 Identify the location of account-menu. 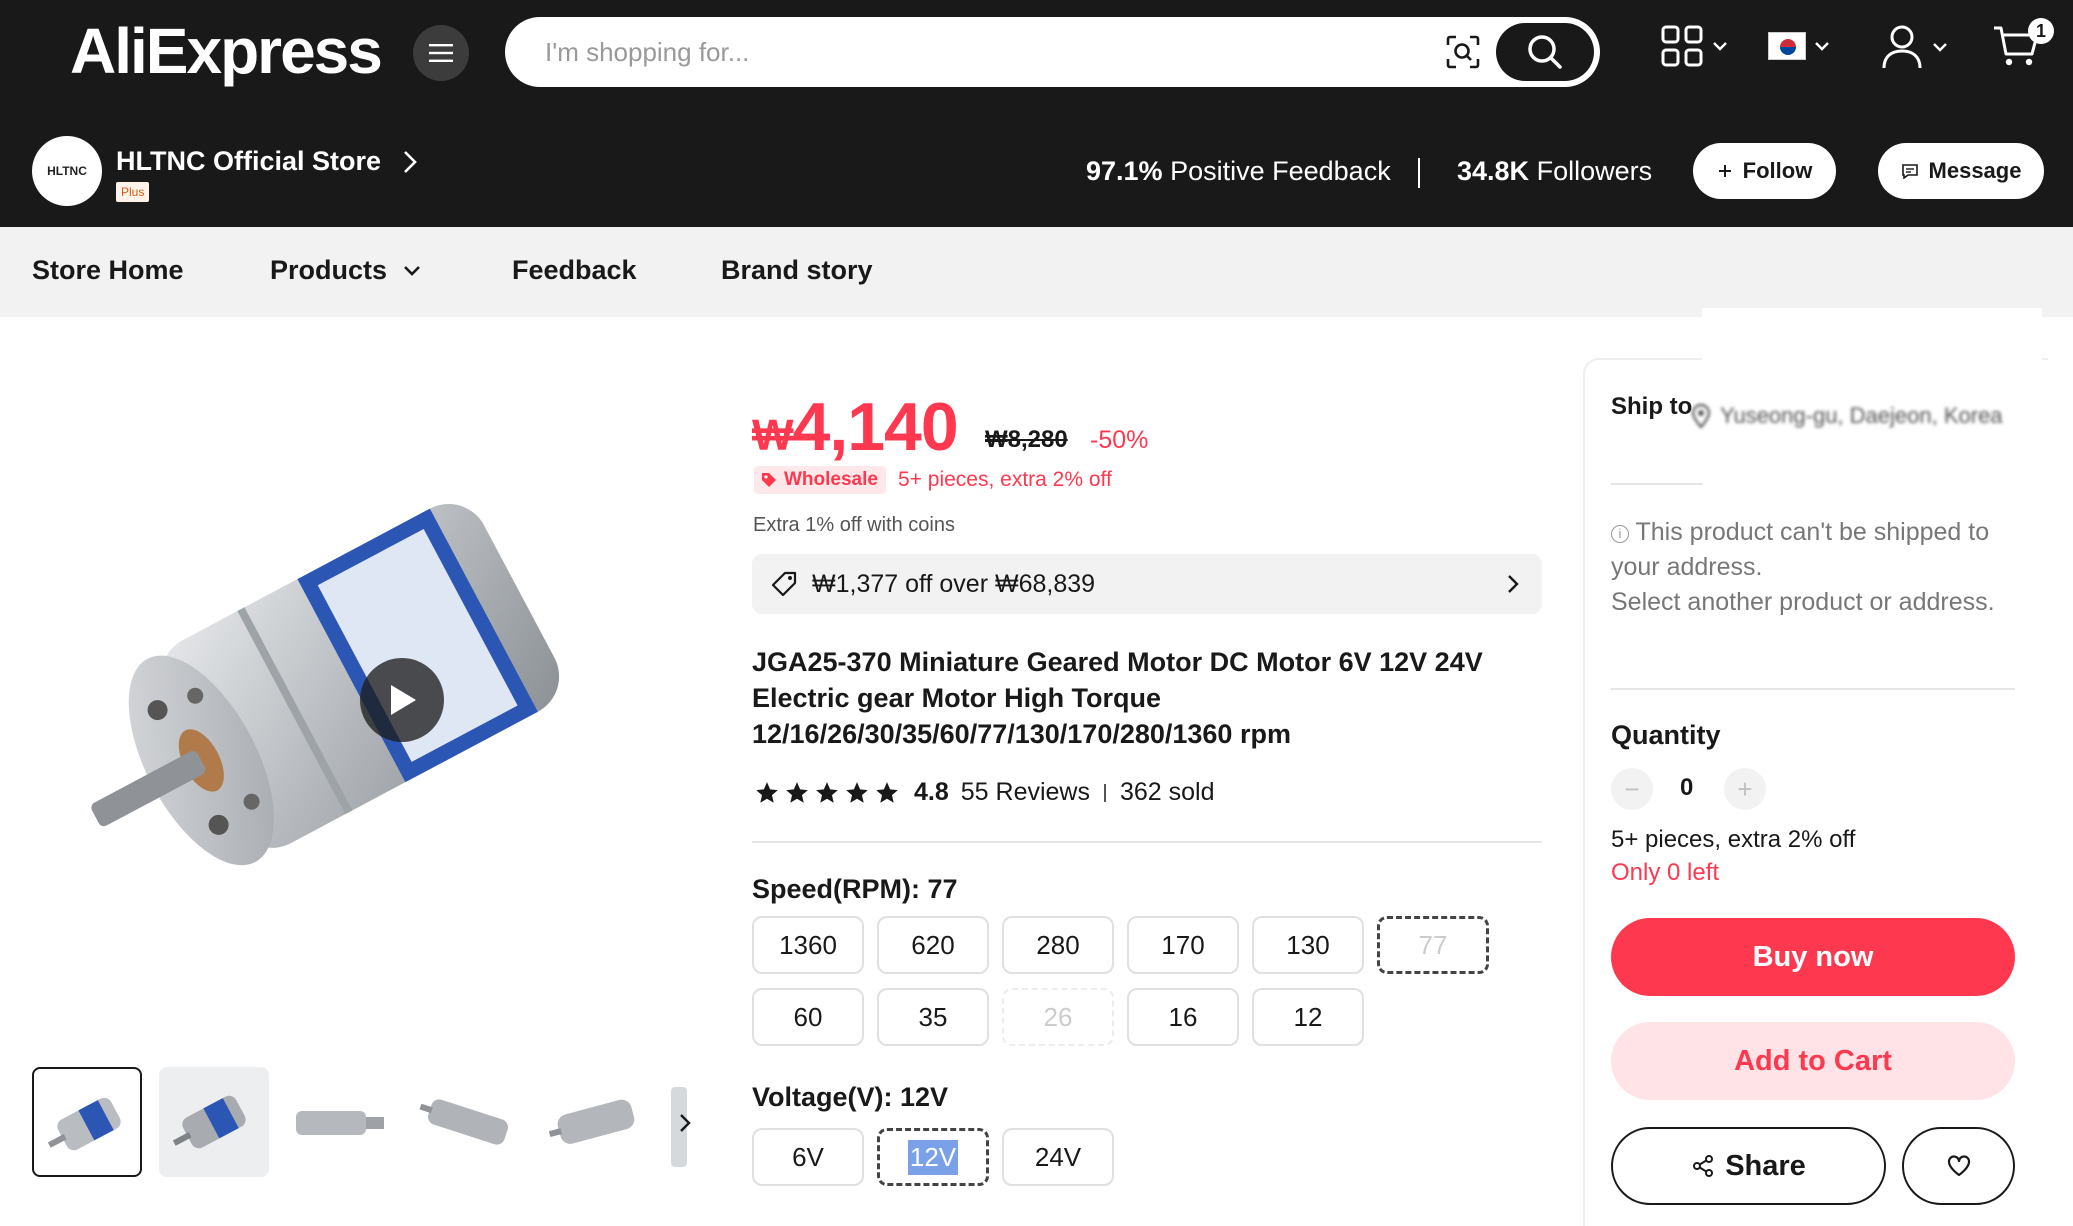
(1914, 47).